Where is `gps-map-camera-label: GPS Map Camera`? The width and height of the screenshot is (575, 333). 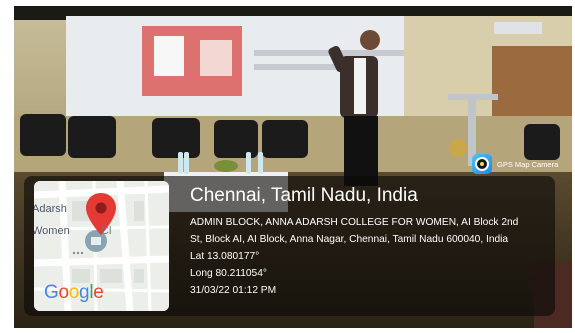 gps-map-camera-label: GPS Map Camera is located at coordinates (528, 164).